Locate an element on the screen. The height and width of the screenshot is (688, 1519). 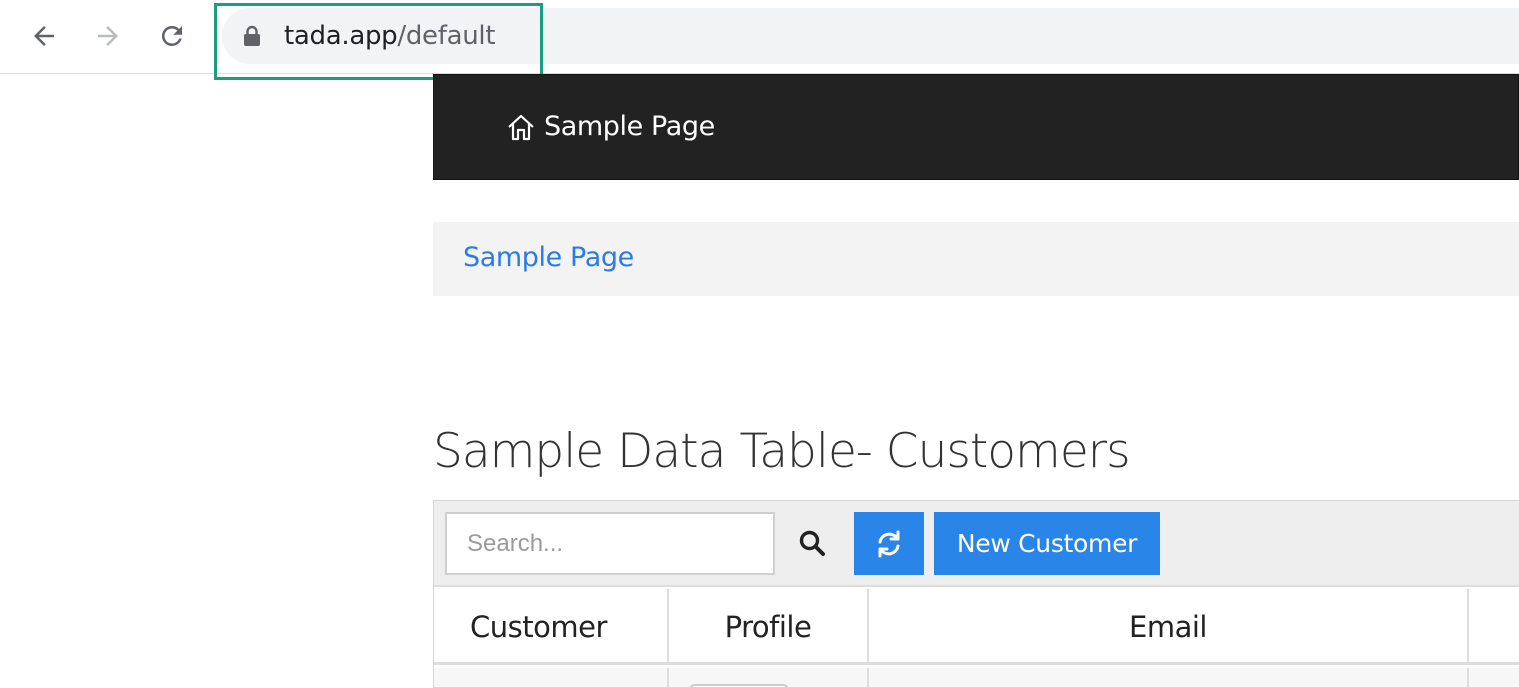
breadcrumb-item-sample-page: Sample Page is located at coordinates (548, 257).